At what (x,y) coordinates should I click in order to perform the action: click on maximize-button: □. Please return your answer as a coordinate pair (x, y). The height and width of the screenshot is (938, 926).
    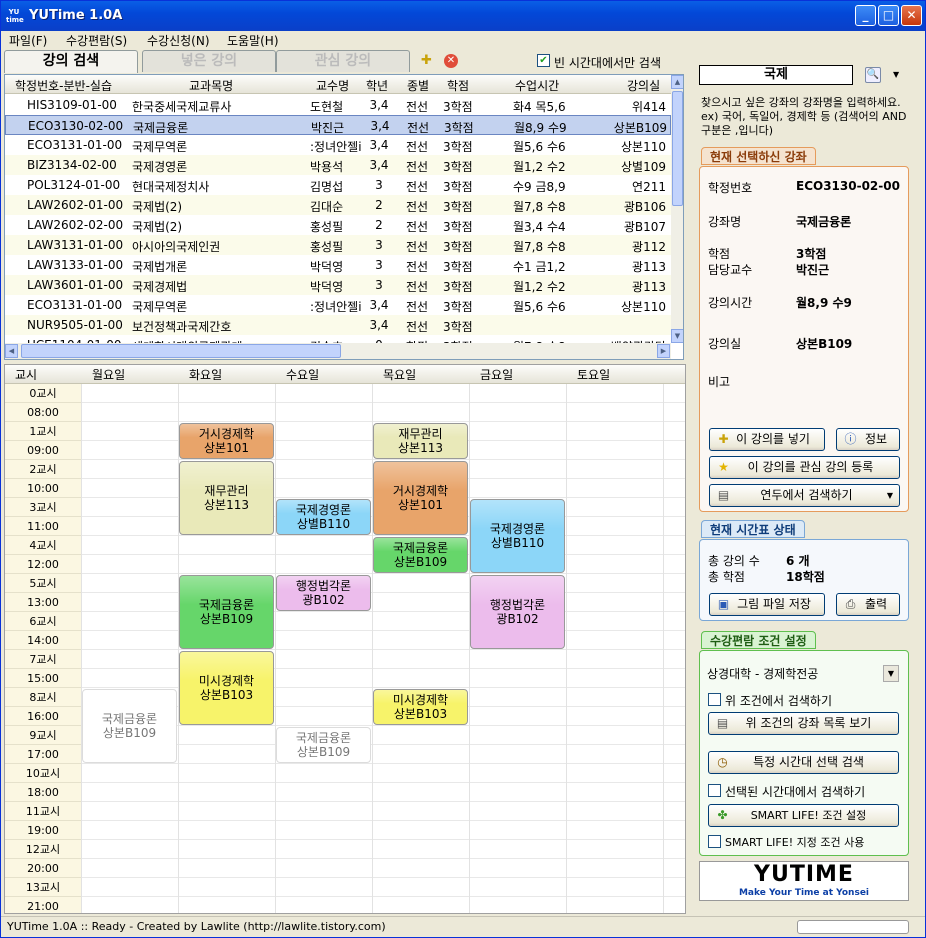
    Looking at the image, I should click on (888, 15).